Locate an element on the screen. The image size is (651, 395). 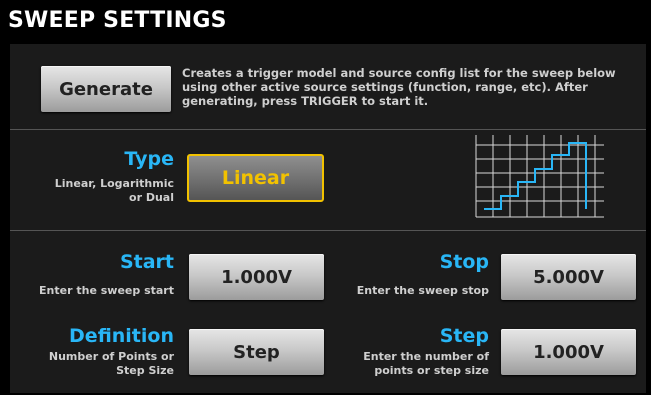
stop-value: 5.000V is located at coordinates (568, 277).